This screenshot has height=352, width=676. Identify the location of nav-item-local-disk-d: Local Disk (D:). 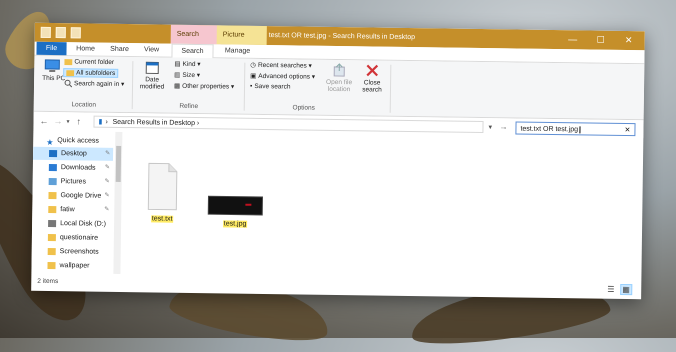
(72, 224).